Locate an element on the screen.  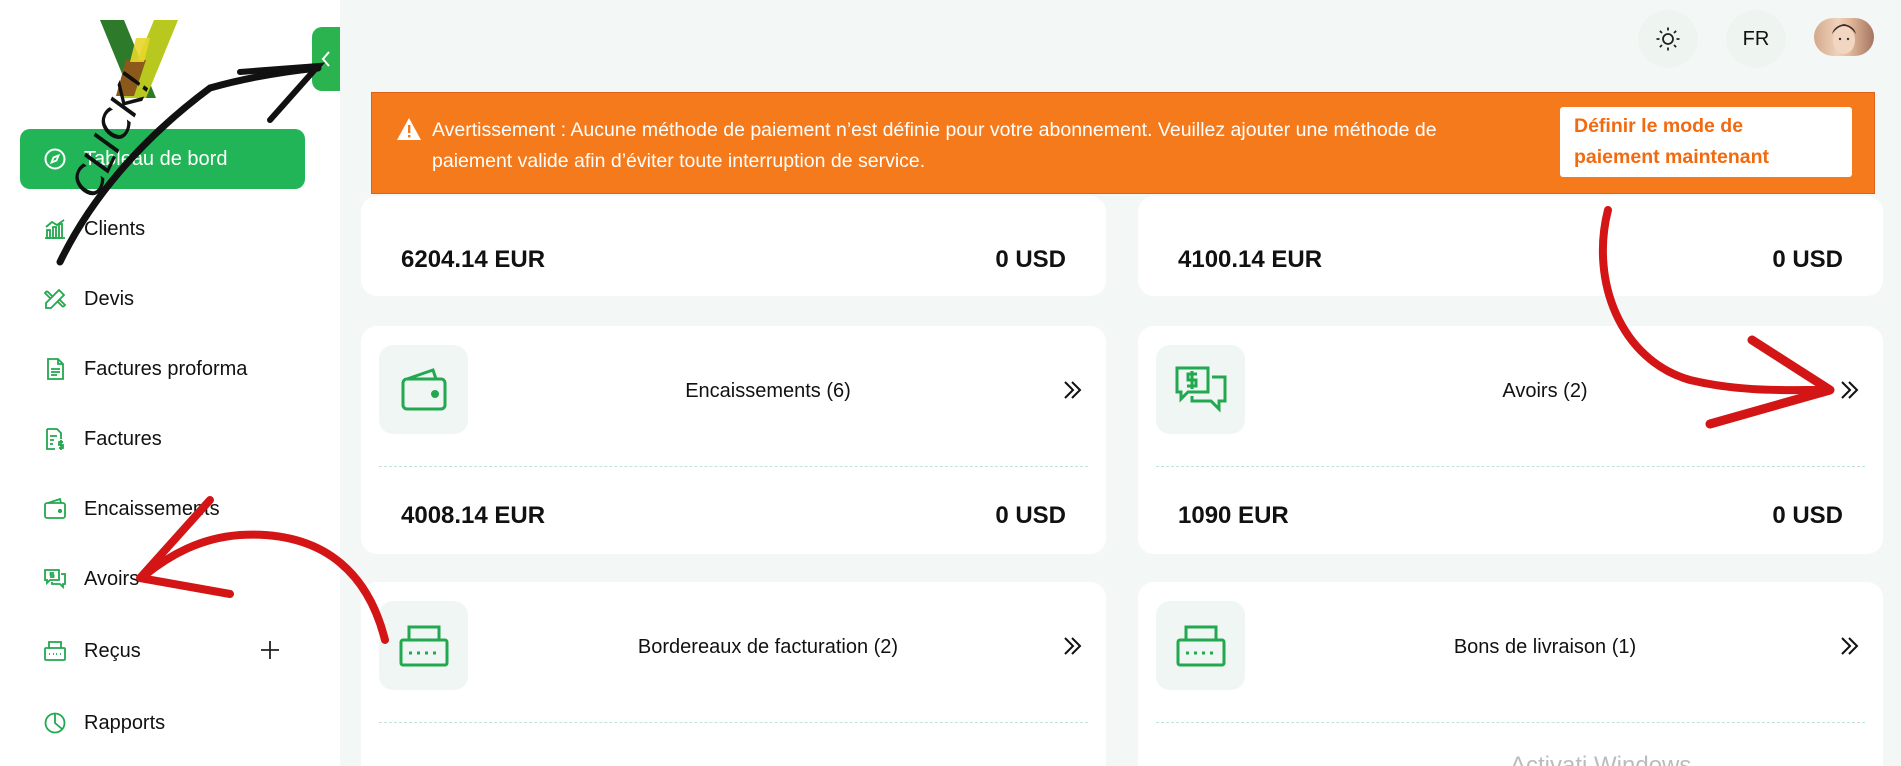
sidebar-item-clients: Clients is located at coordinates (162, 229).